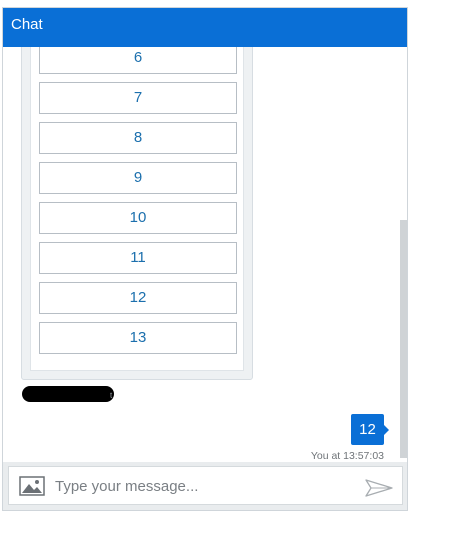  What do you see at coordinates (68, 394) in the screenshot?
I see `redacted-sender-label` at bounding box center [68, 394].